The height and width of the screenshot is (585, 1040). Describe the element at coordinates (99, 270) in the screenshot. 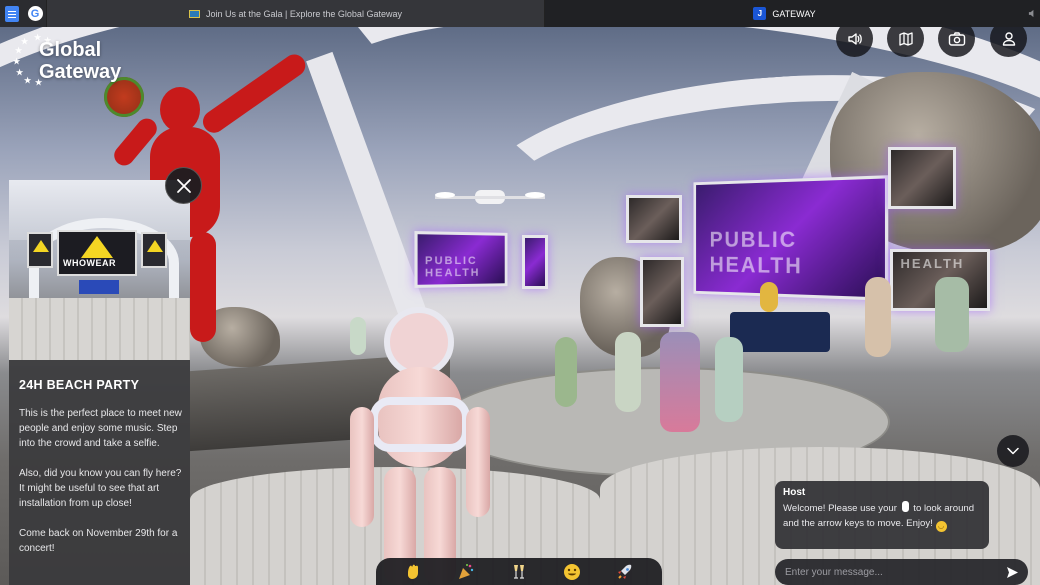

I see `info-panel-image: WHOWEAR` at that location.